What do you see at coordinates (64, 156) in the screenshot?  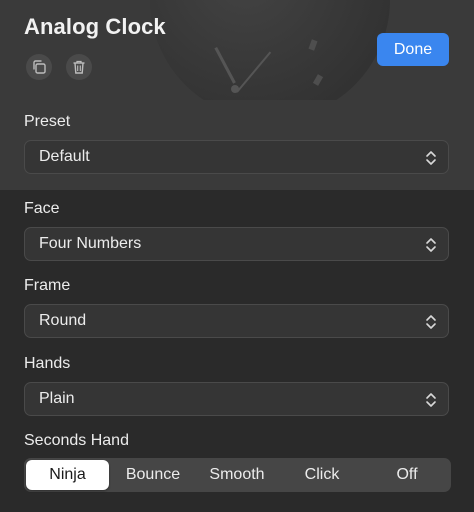 I see `preset-value: Default` at bounding box center [64, 156].